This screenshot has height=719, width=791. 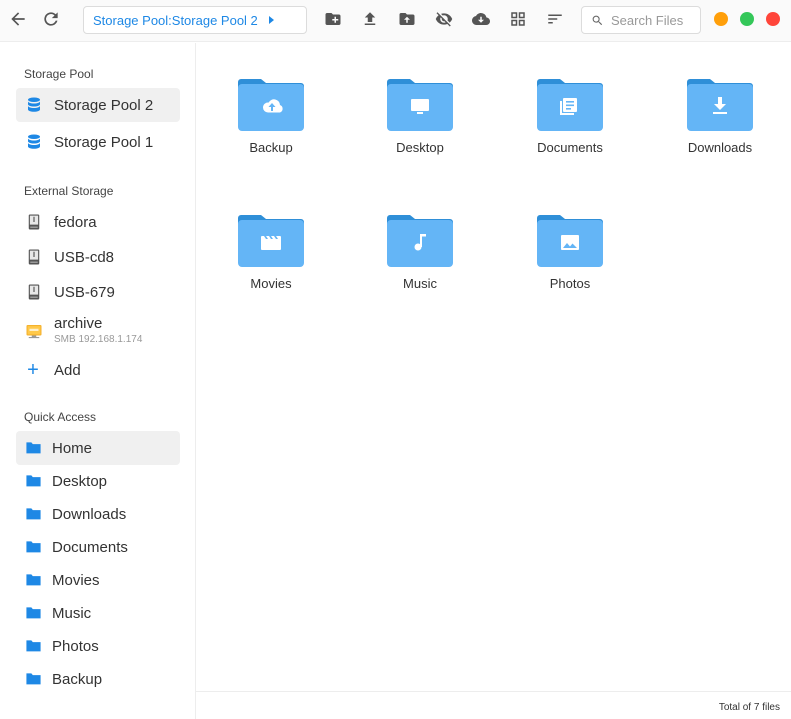 I want to click on folder-name: Desktop, so click(x=420, y=147).